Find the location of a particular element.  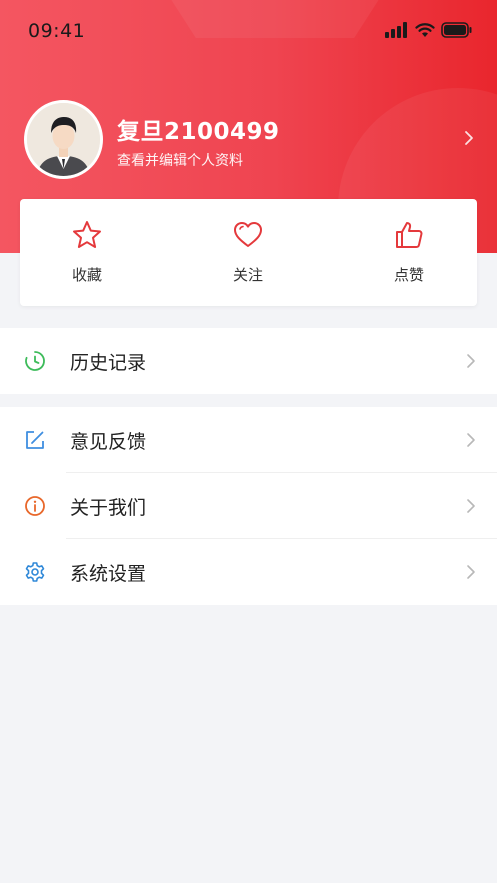

edit-icon is located at coordinates (35, 440).